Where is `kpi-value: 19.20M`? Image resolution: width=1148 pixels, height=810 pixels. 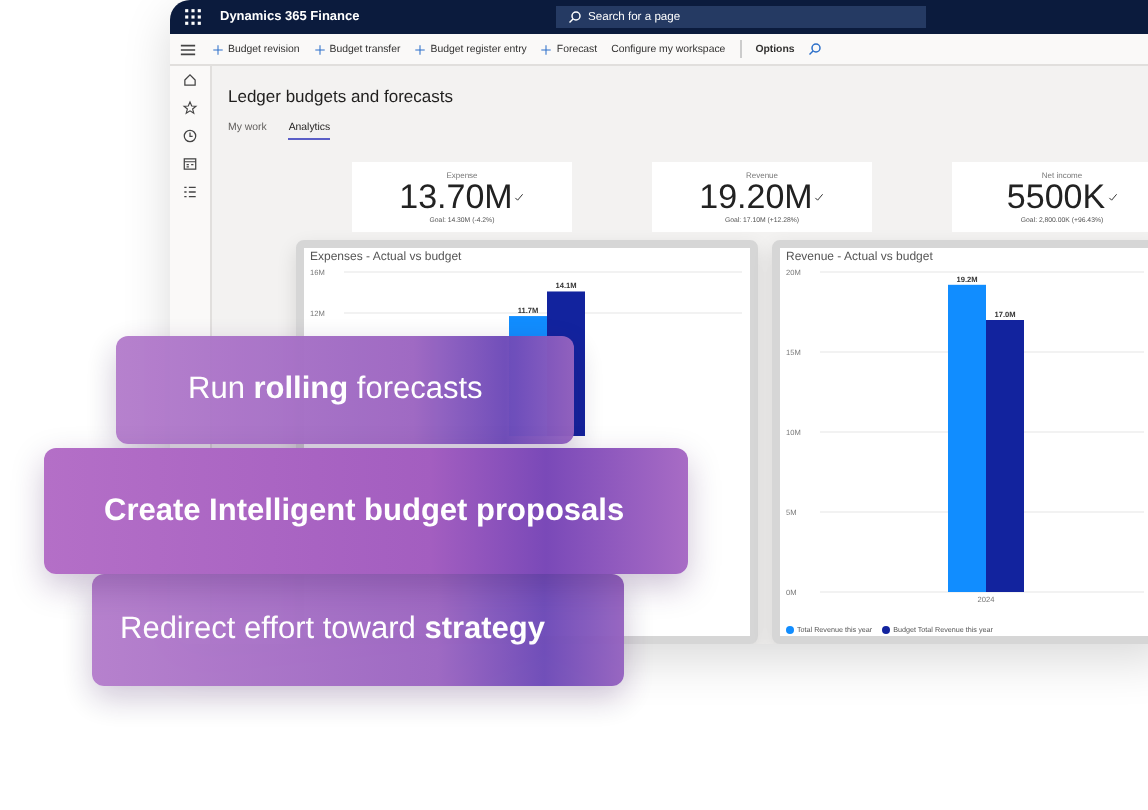
kpi-value: 19.20M is located at coordinates (756, 197).